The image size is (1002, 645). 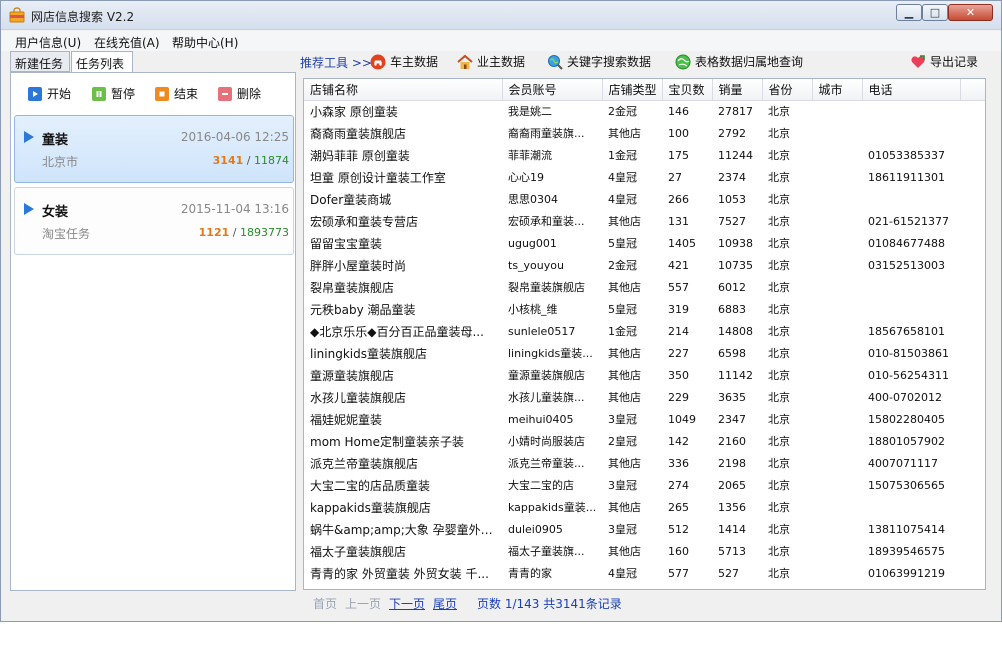 I want to click on column-header-shop-type: 店铺类型, so click(x=632, y=90).